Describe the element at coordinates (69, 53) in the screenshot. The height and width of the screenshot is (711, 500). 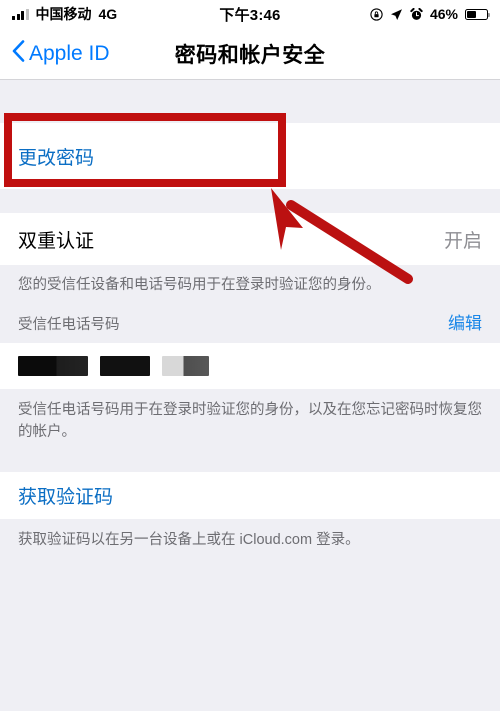
I see `back-button-label: Apple ID` at that location.